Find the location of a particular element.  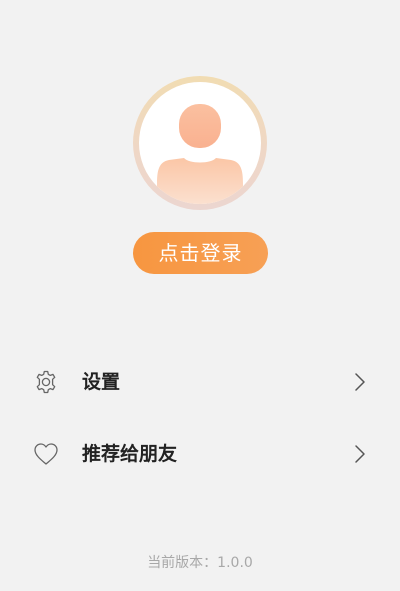

menu-item-label: 推荐给朋友 is located at coordinates (130, 454).